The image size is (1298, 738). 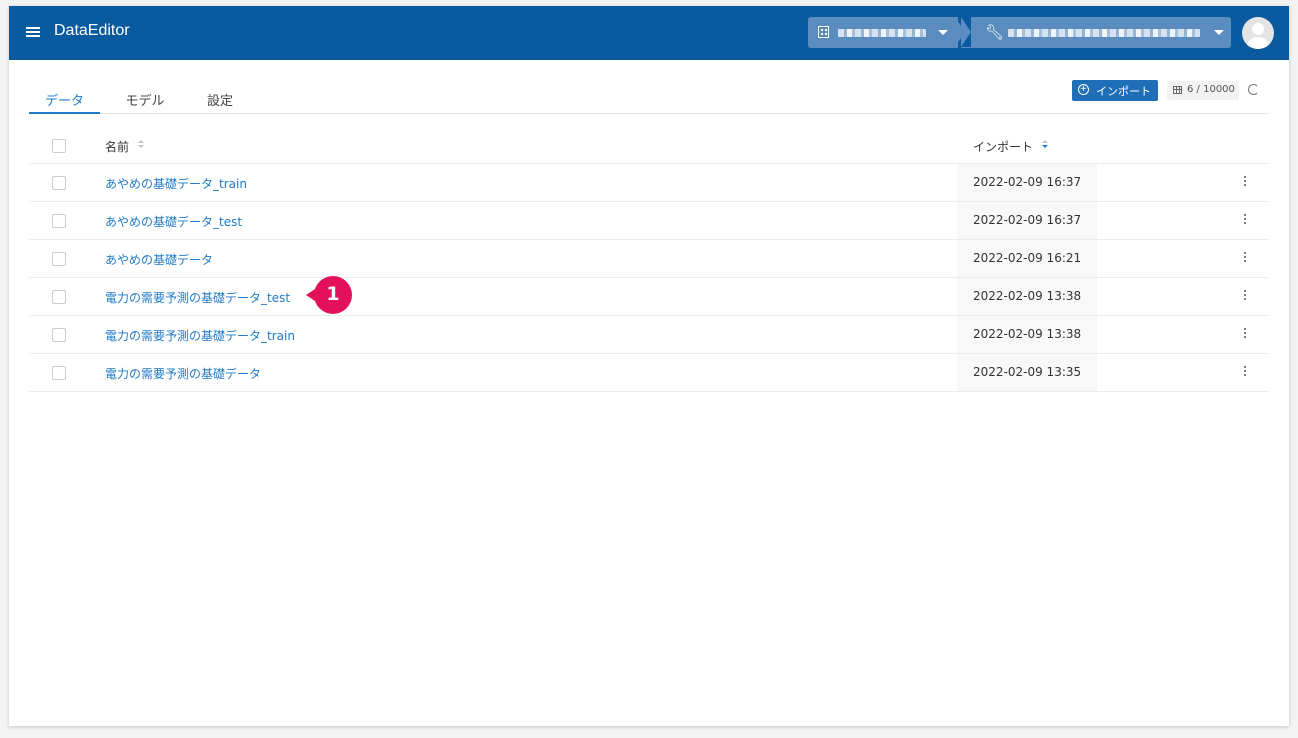 I want to click on quota-value: 6 / 10000, so click(x=1211, y=89).